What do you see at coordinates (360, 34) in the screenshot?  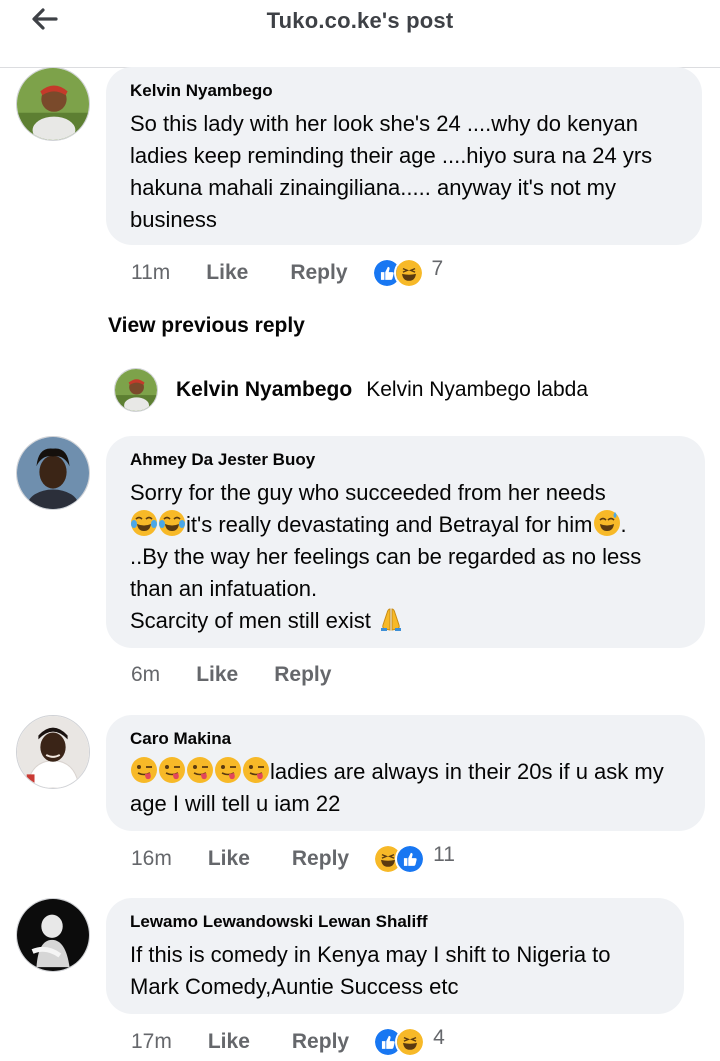 I see `top-bar: Tuko.co.ke's post` at bounding box center [360, 34].